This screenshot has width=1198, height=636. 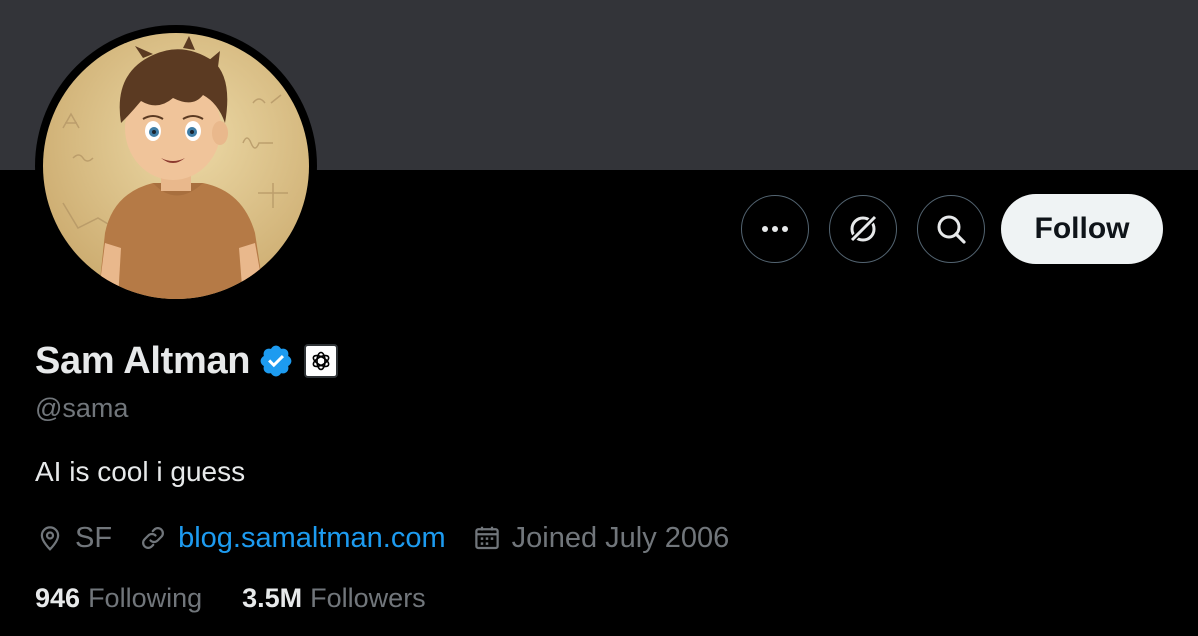 I want to click on joined-item: Joined July 2006, so click(x=601, y=538).